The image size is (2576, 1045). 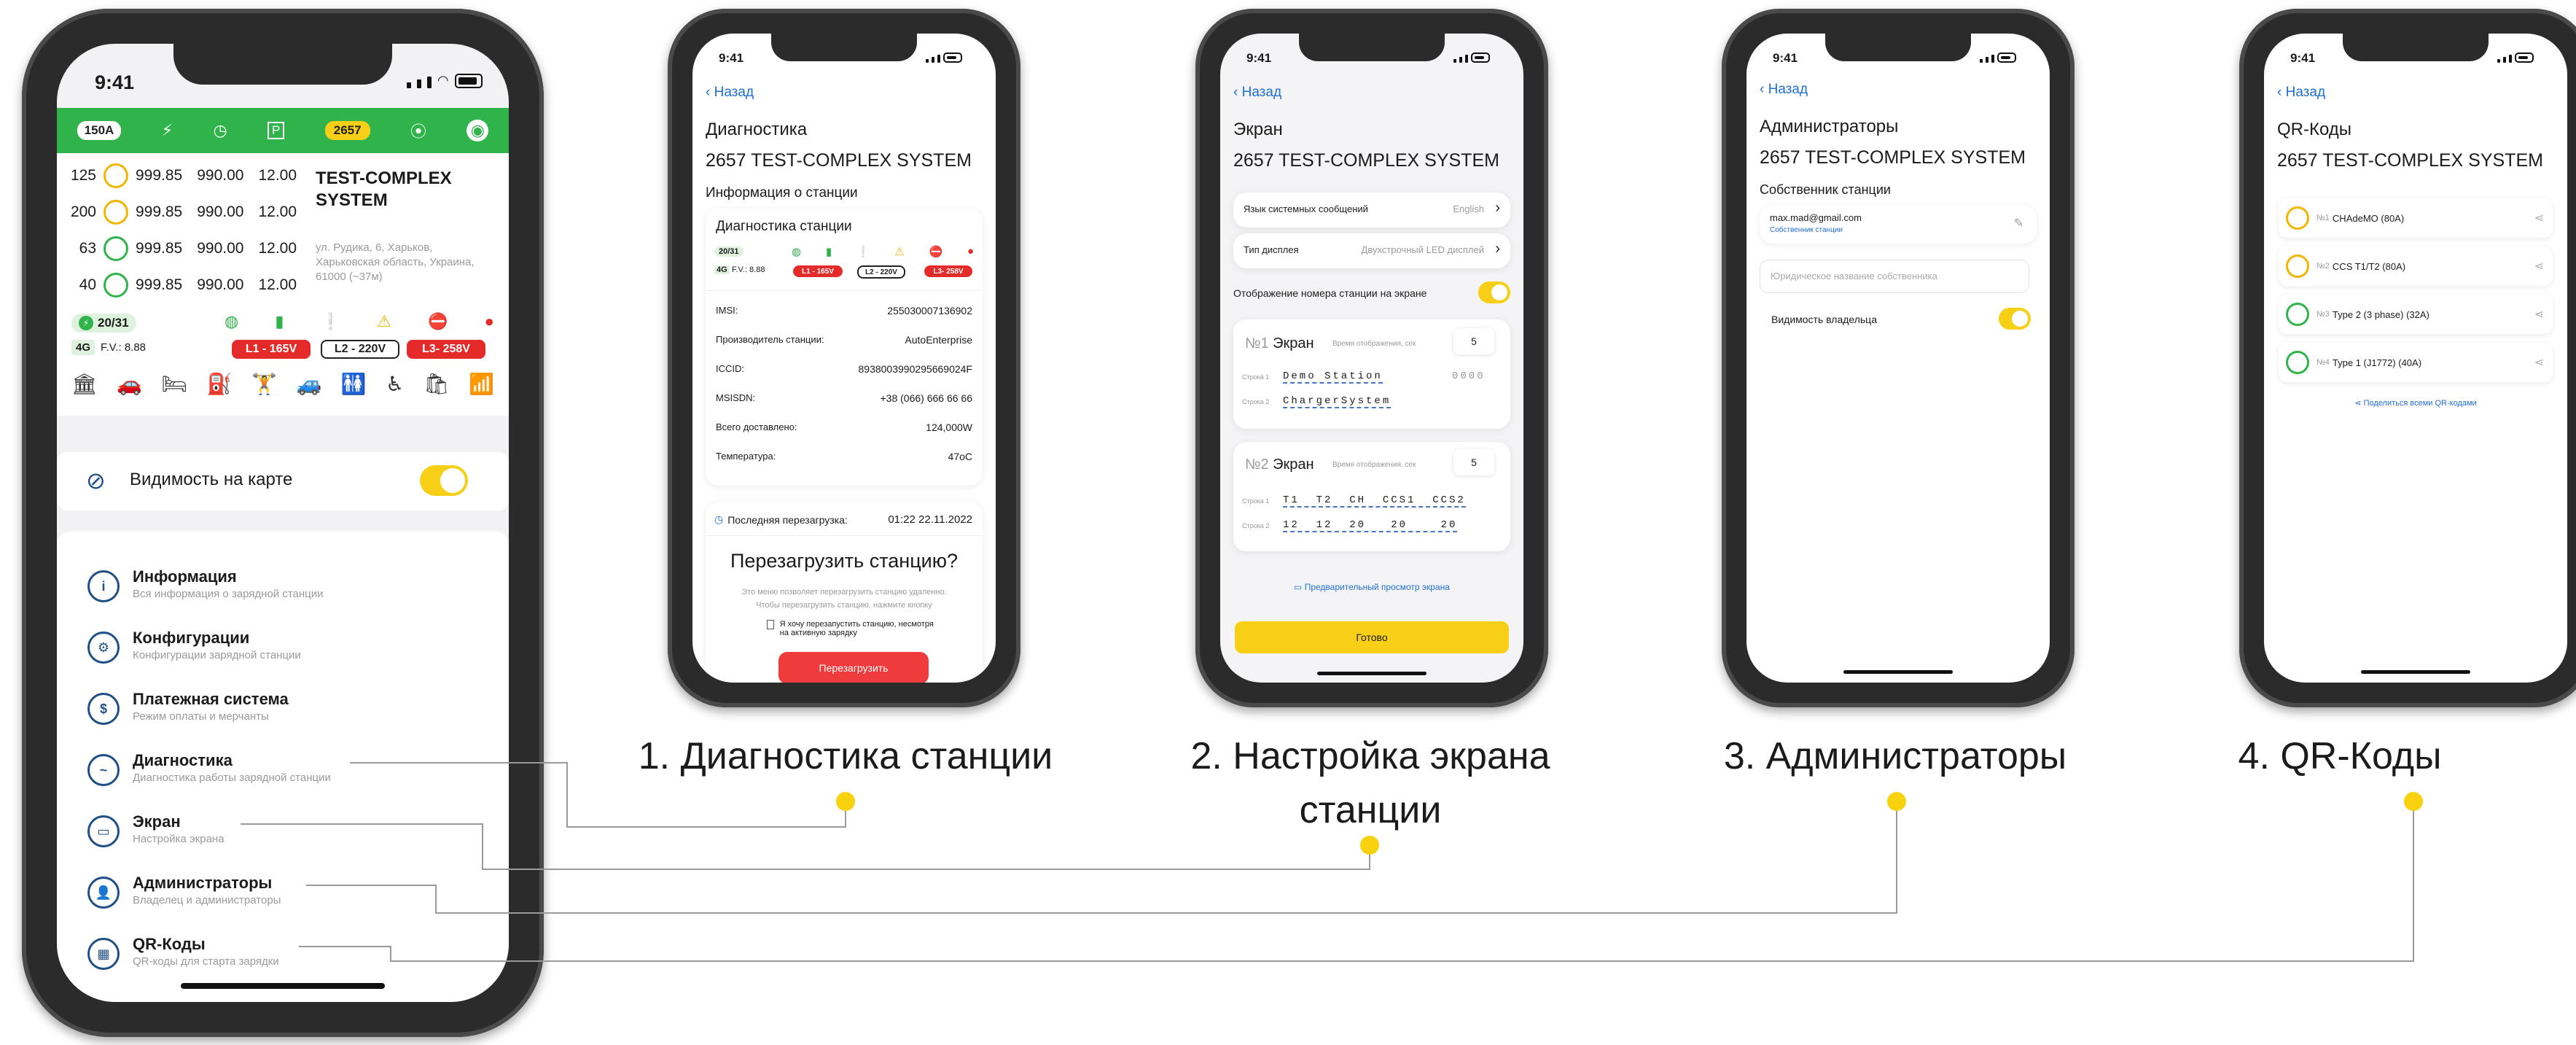 I want to click on connector-qr, so click(x=1356, y=881).